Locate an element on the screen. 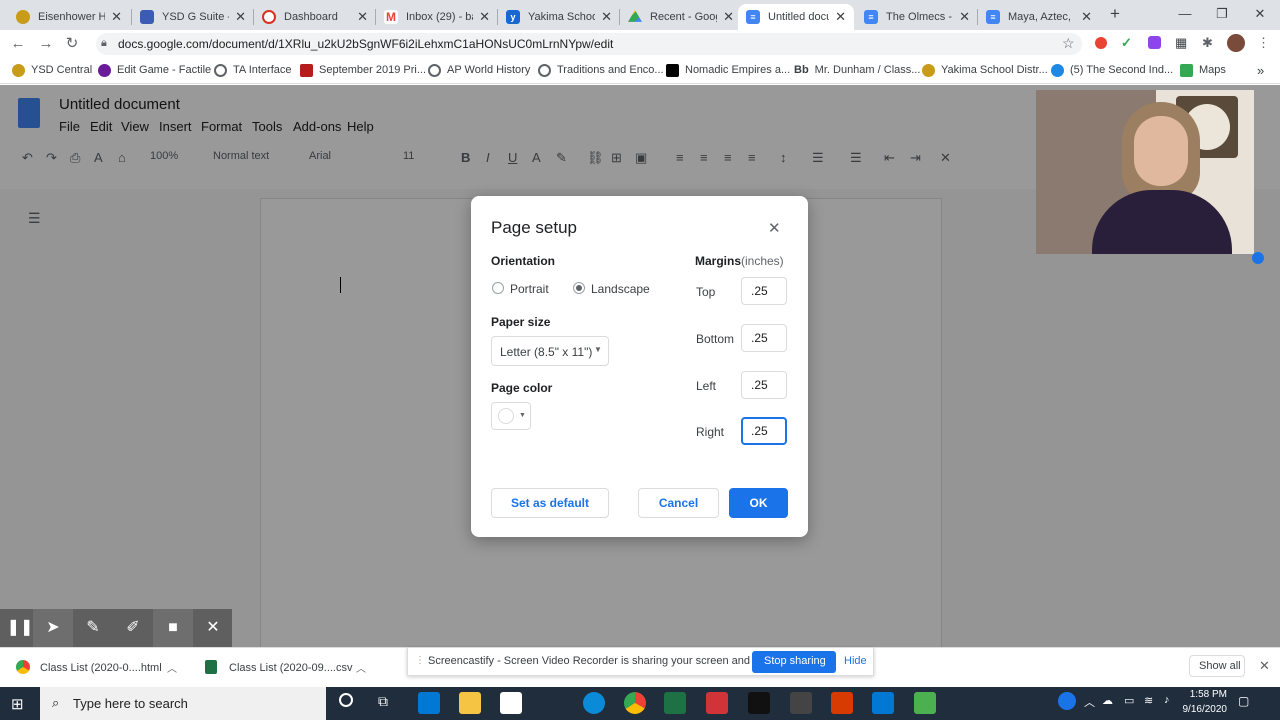 Image resolution: width=1280 pixels, height=720 pixels. windows-start-icon: ⊞ is located at coordinates (17, 704).